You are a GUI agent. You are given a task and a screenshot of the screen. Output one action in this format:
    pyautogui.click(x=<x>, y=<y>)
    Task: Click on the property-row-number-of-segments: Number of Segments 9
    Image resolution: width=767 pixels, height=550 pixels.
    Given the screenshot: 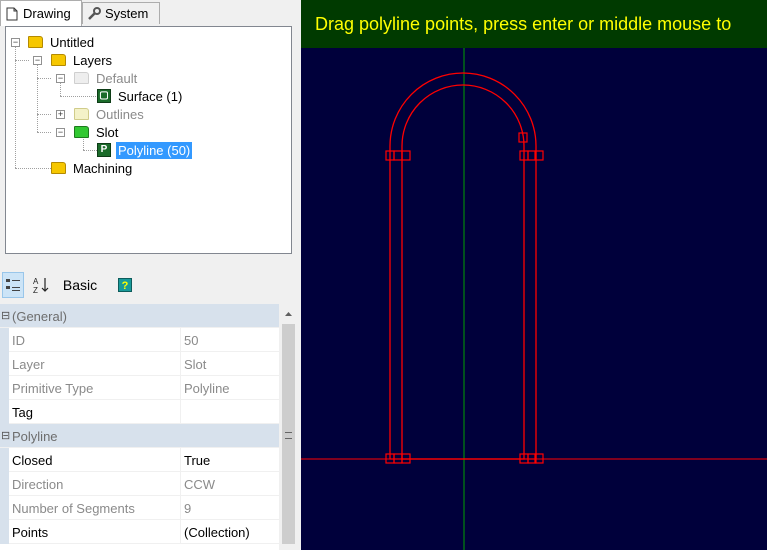 What is the action you would take?
    pyautogui.click(x=139, y=508)
    